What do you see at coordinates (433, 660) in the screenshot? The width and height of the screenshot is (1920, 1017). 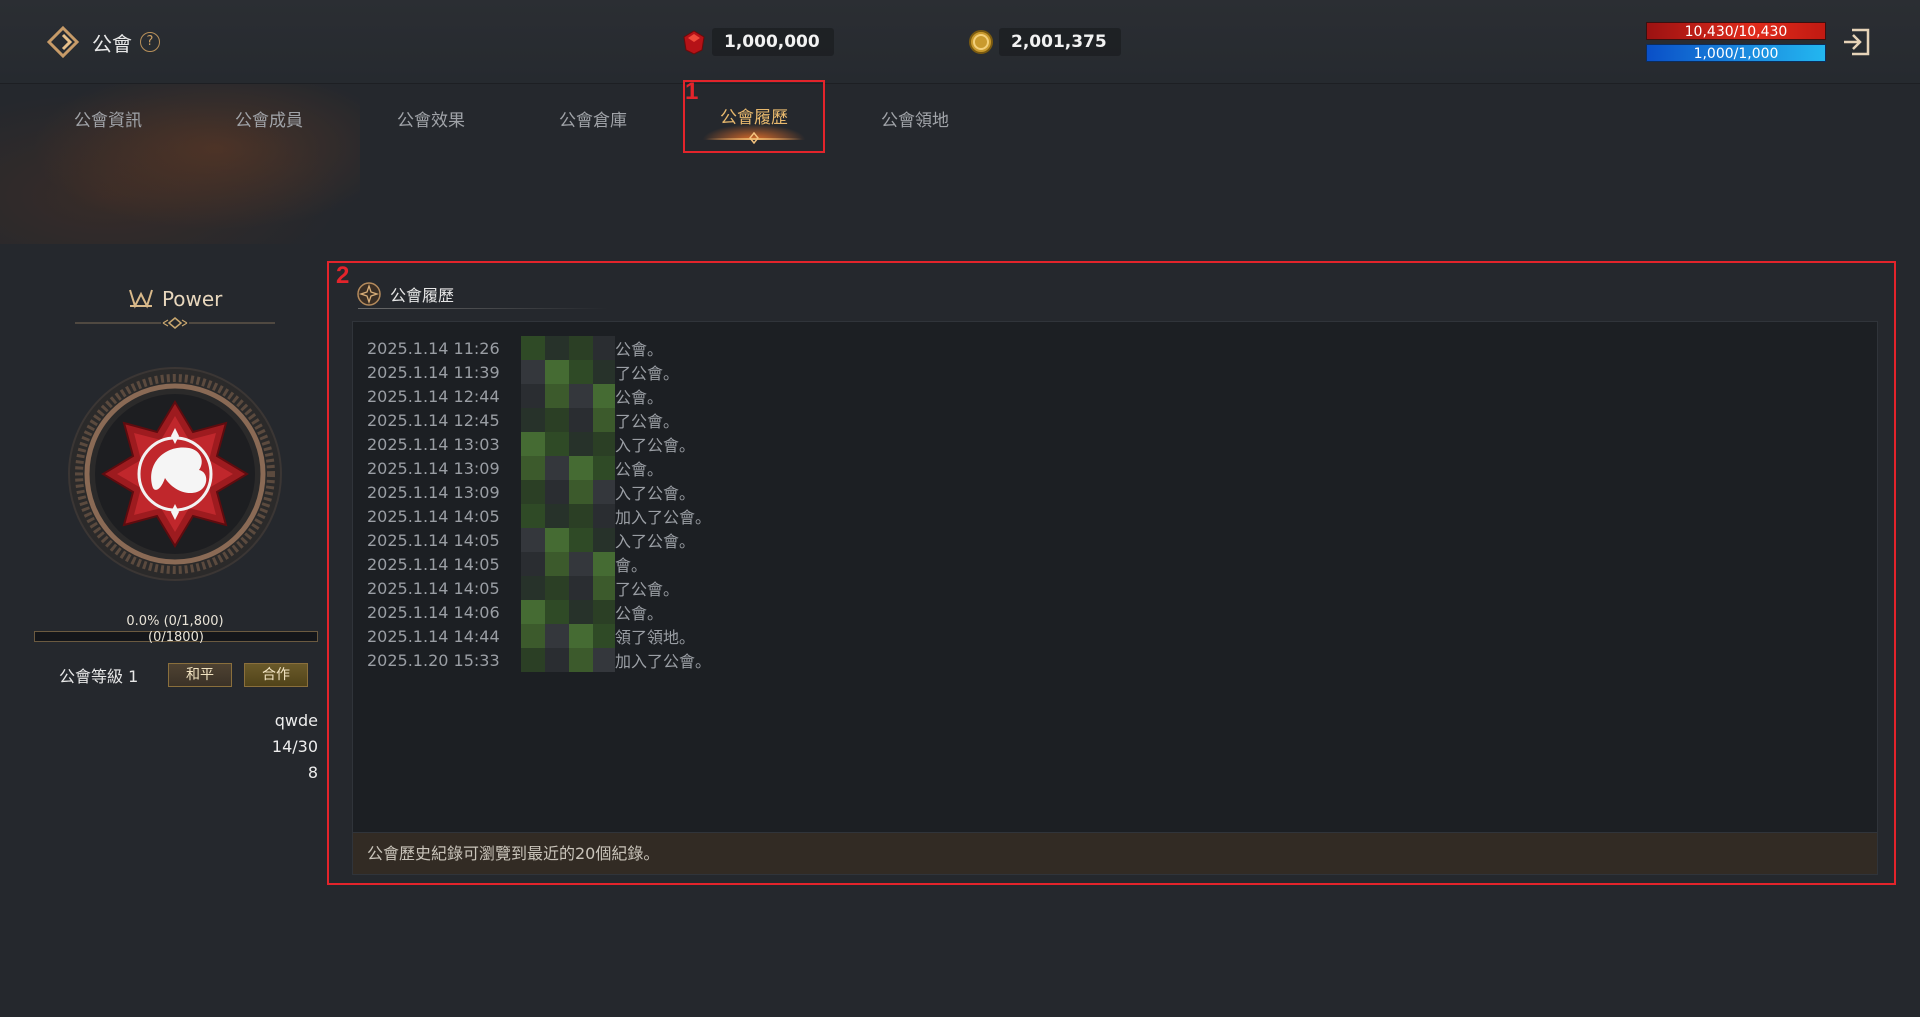 I see `history-entry-time: 2025.1.20 15:33` at bounding box center [433, 660].